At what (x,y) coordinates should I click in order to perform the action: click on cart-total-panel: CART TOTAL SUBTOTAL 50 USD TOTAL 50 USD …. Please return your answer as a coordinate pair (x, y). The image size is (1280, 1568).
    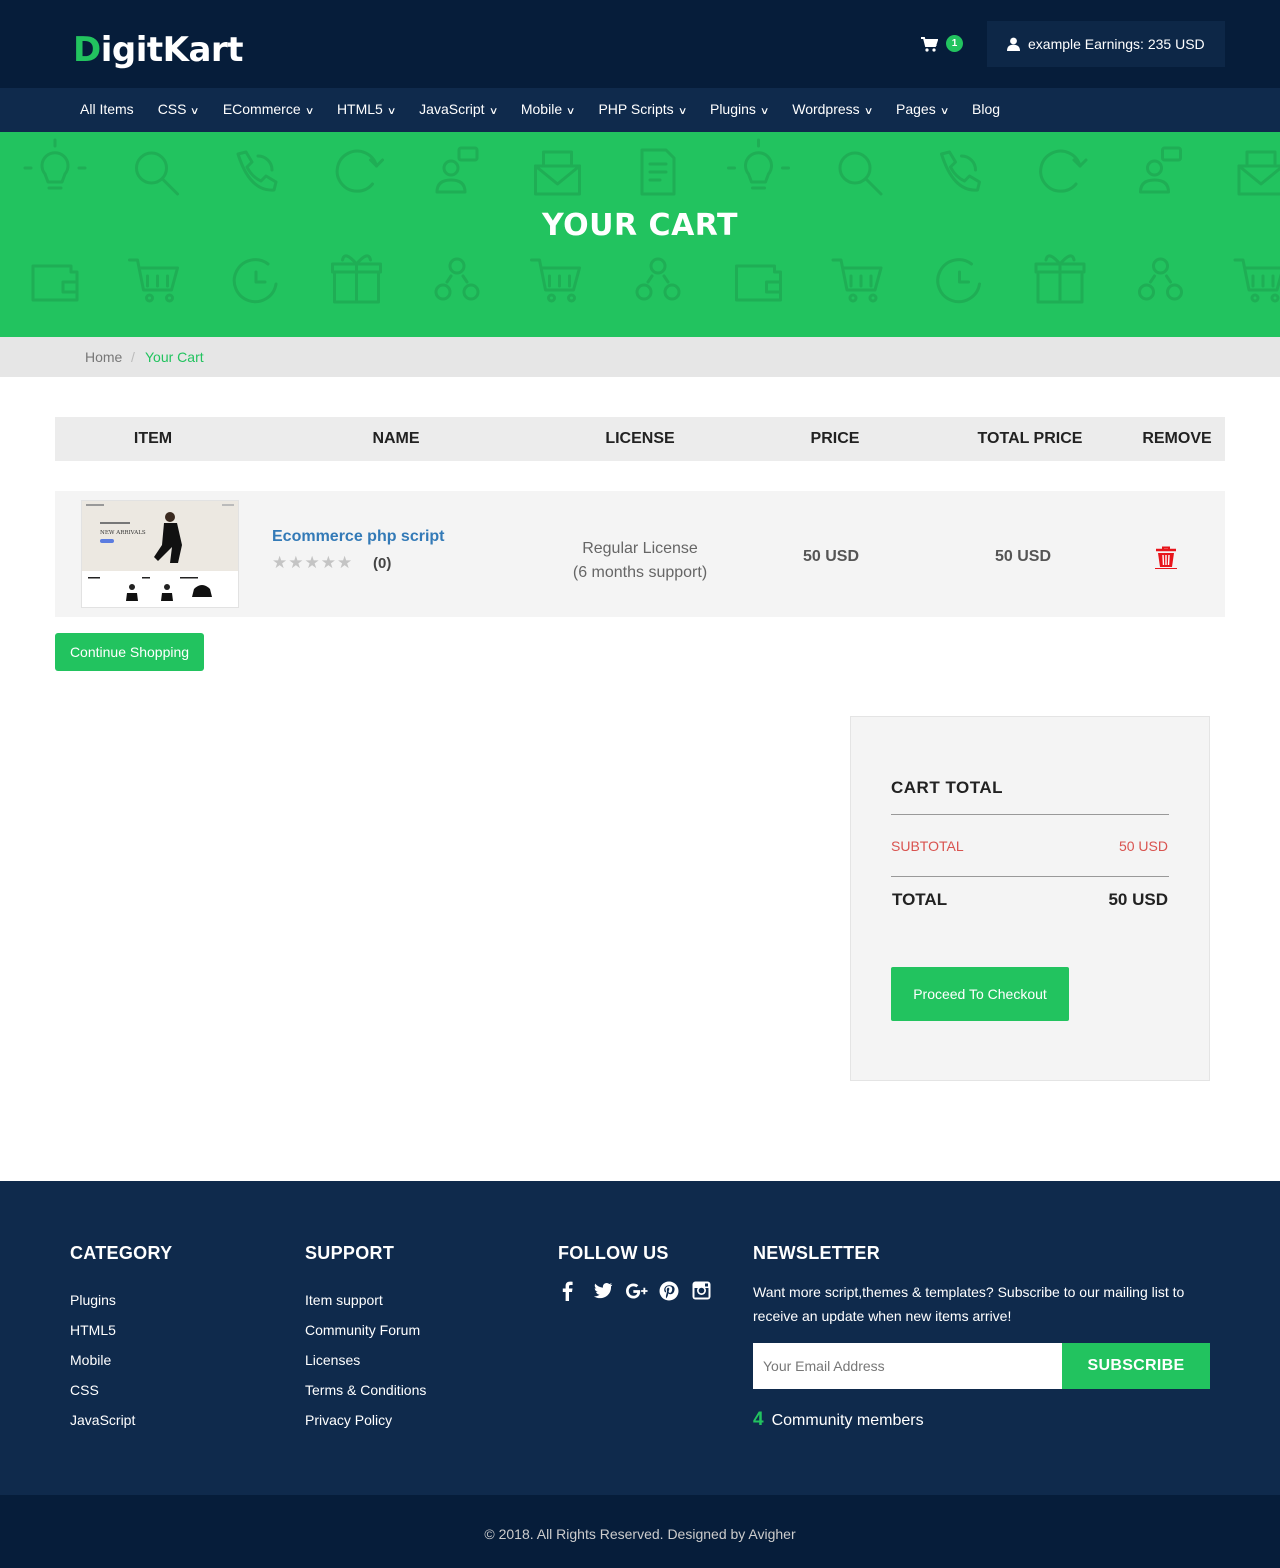
    Looking at the image, I should click on (1030, 898).